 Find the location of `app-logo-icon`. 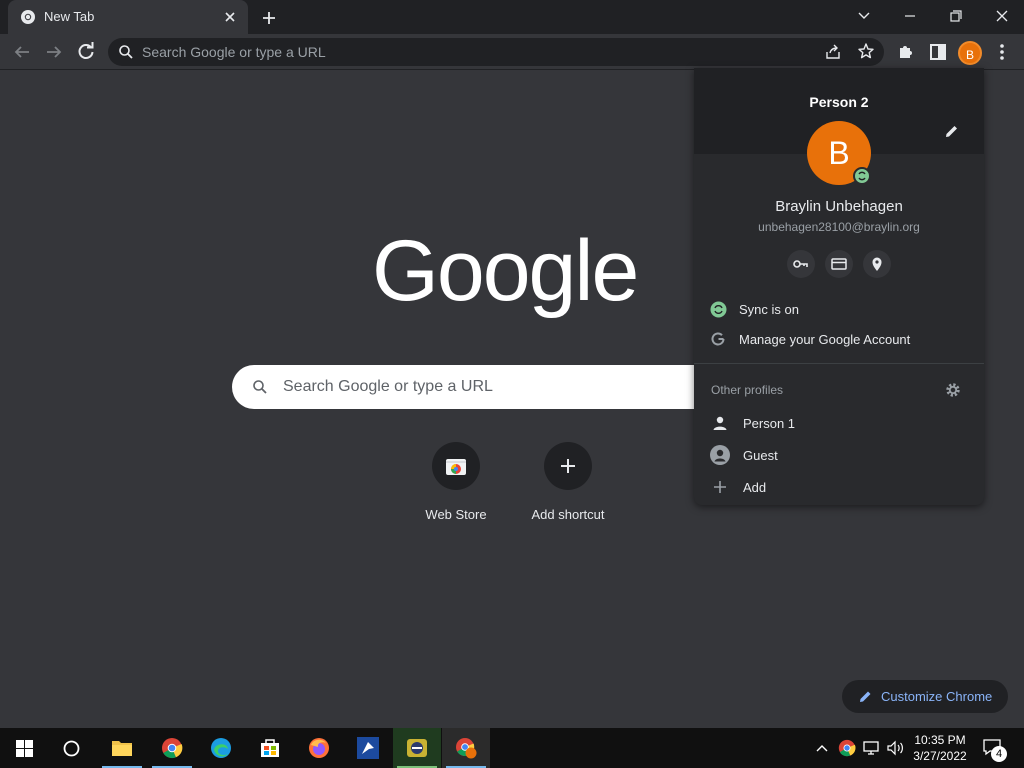

app-logo-icon is located at coordinates (368, 748).